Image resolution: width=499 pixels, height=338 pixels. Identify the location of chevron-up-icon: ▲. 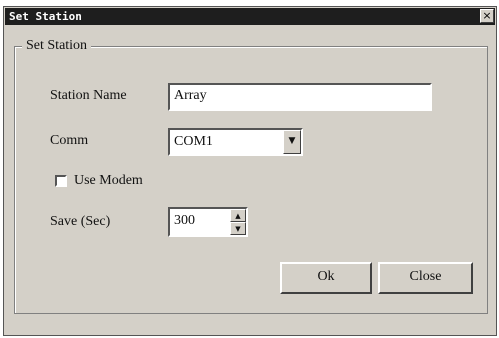
(238, 215).